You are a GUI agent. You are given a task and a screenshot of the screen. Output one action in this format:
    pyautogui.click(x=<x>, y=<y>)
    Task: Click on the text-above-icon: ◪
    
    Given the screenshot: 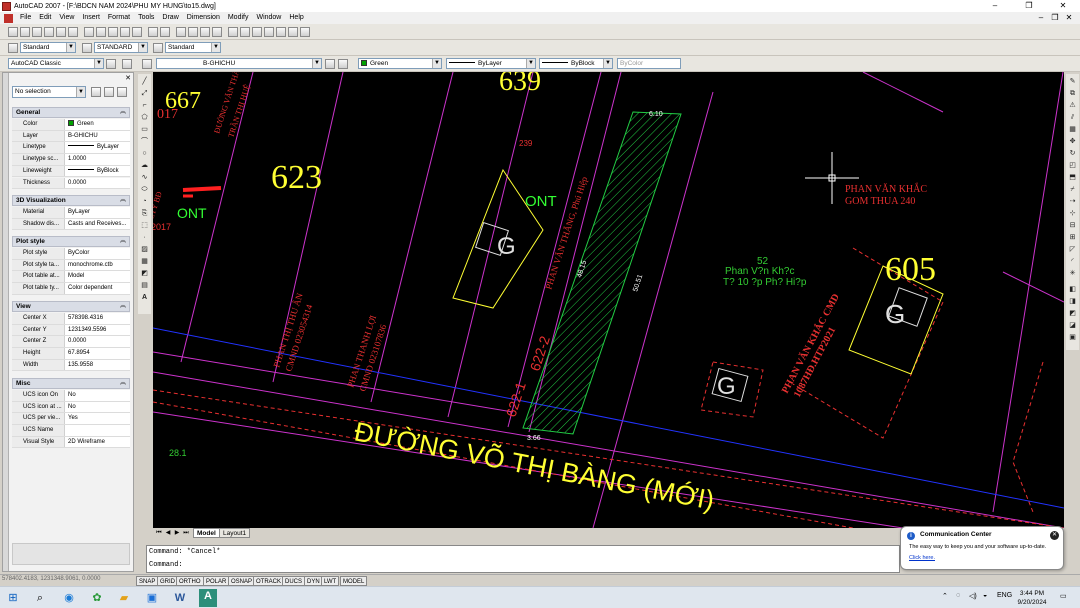 What is the action you would take?
    pyautogui.click(x=1072, y=325)
    